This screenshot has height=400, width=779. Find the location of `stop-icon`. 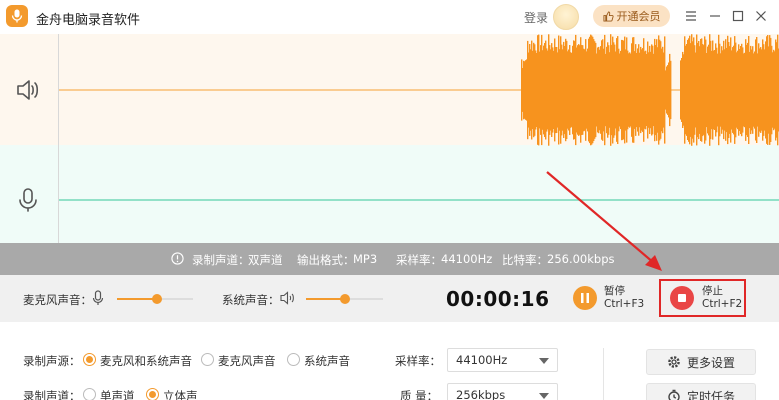

stop-icon is located at coordinates (682, 298).